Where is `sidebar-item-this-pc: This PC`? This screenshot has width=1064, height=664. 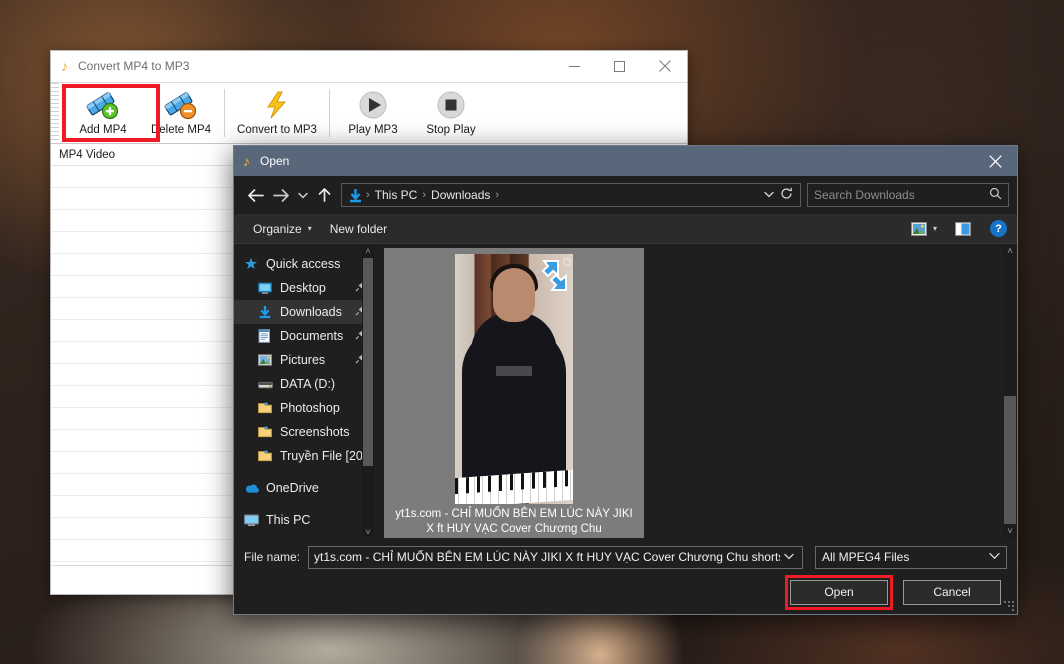 sidebar-item-this-pc: This PC is located at coordinates (304, 520).